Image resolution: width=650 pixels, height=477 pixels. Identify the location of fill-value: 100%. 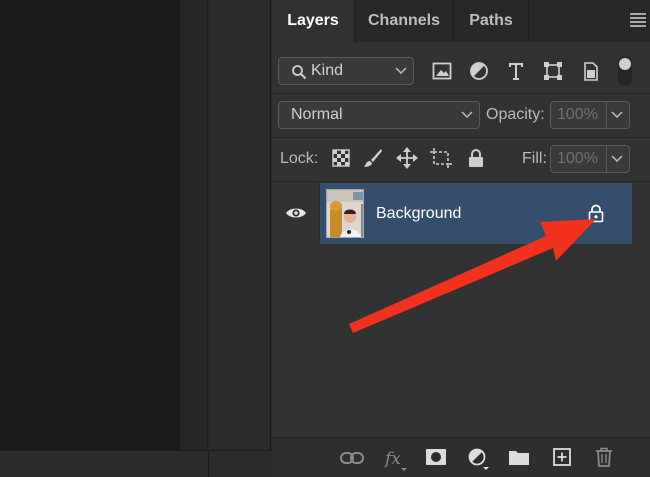
(577, 158).